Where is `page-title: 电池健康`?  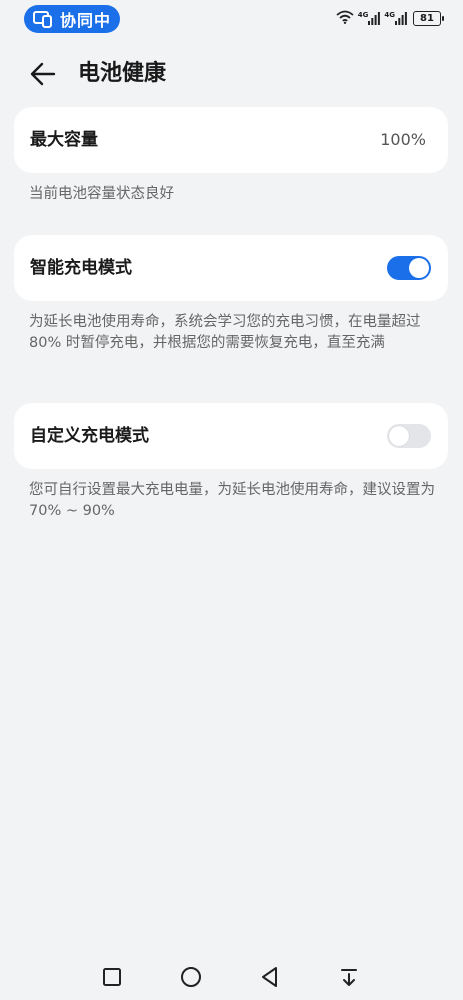
page-title: 电池健康 is located at coordinates (122, 73).